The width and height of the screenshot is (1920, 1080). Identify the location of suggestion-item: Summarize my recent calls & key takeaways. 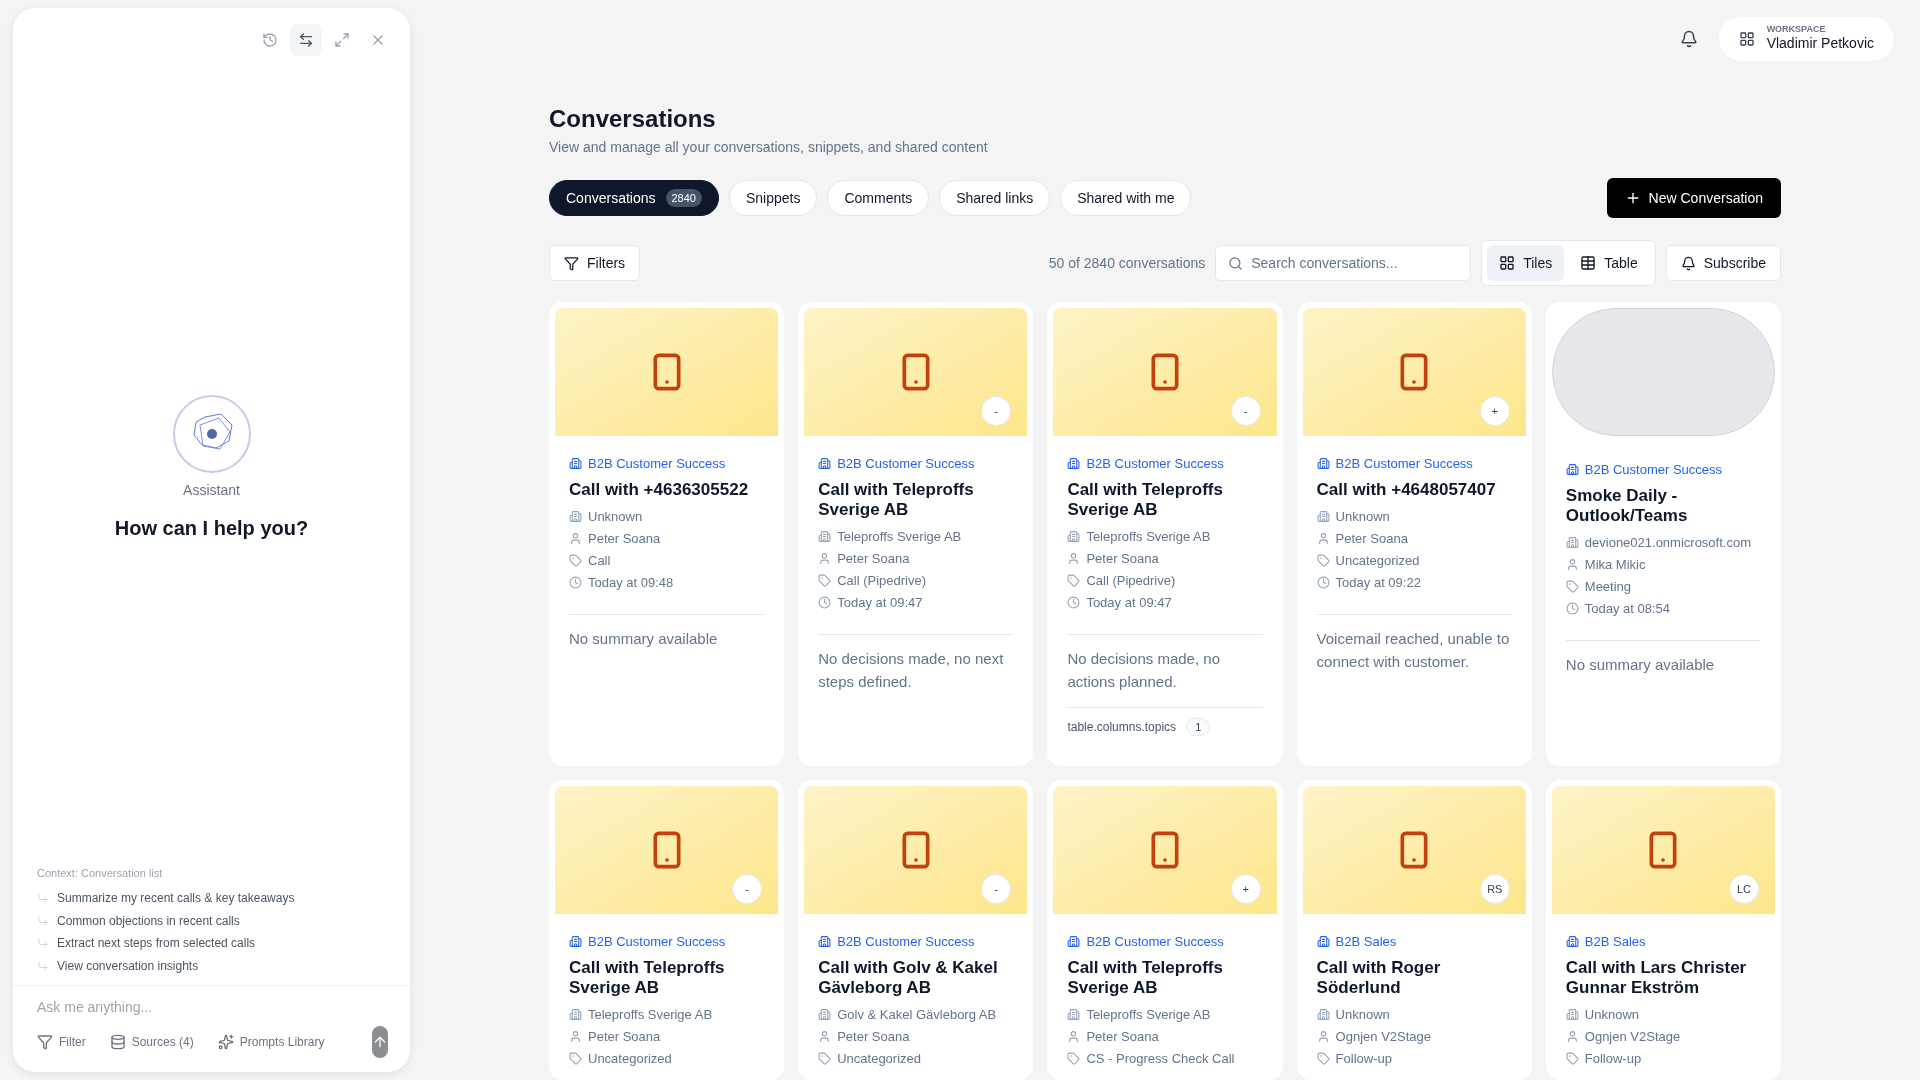
(166, 898).